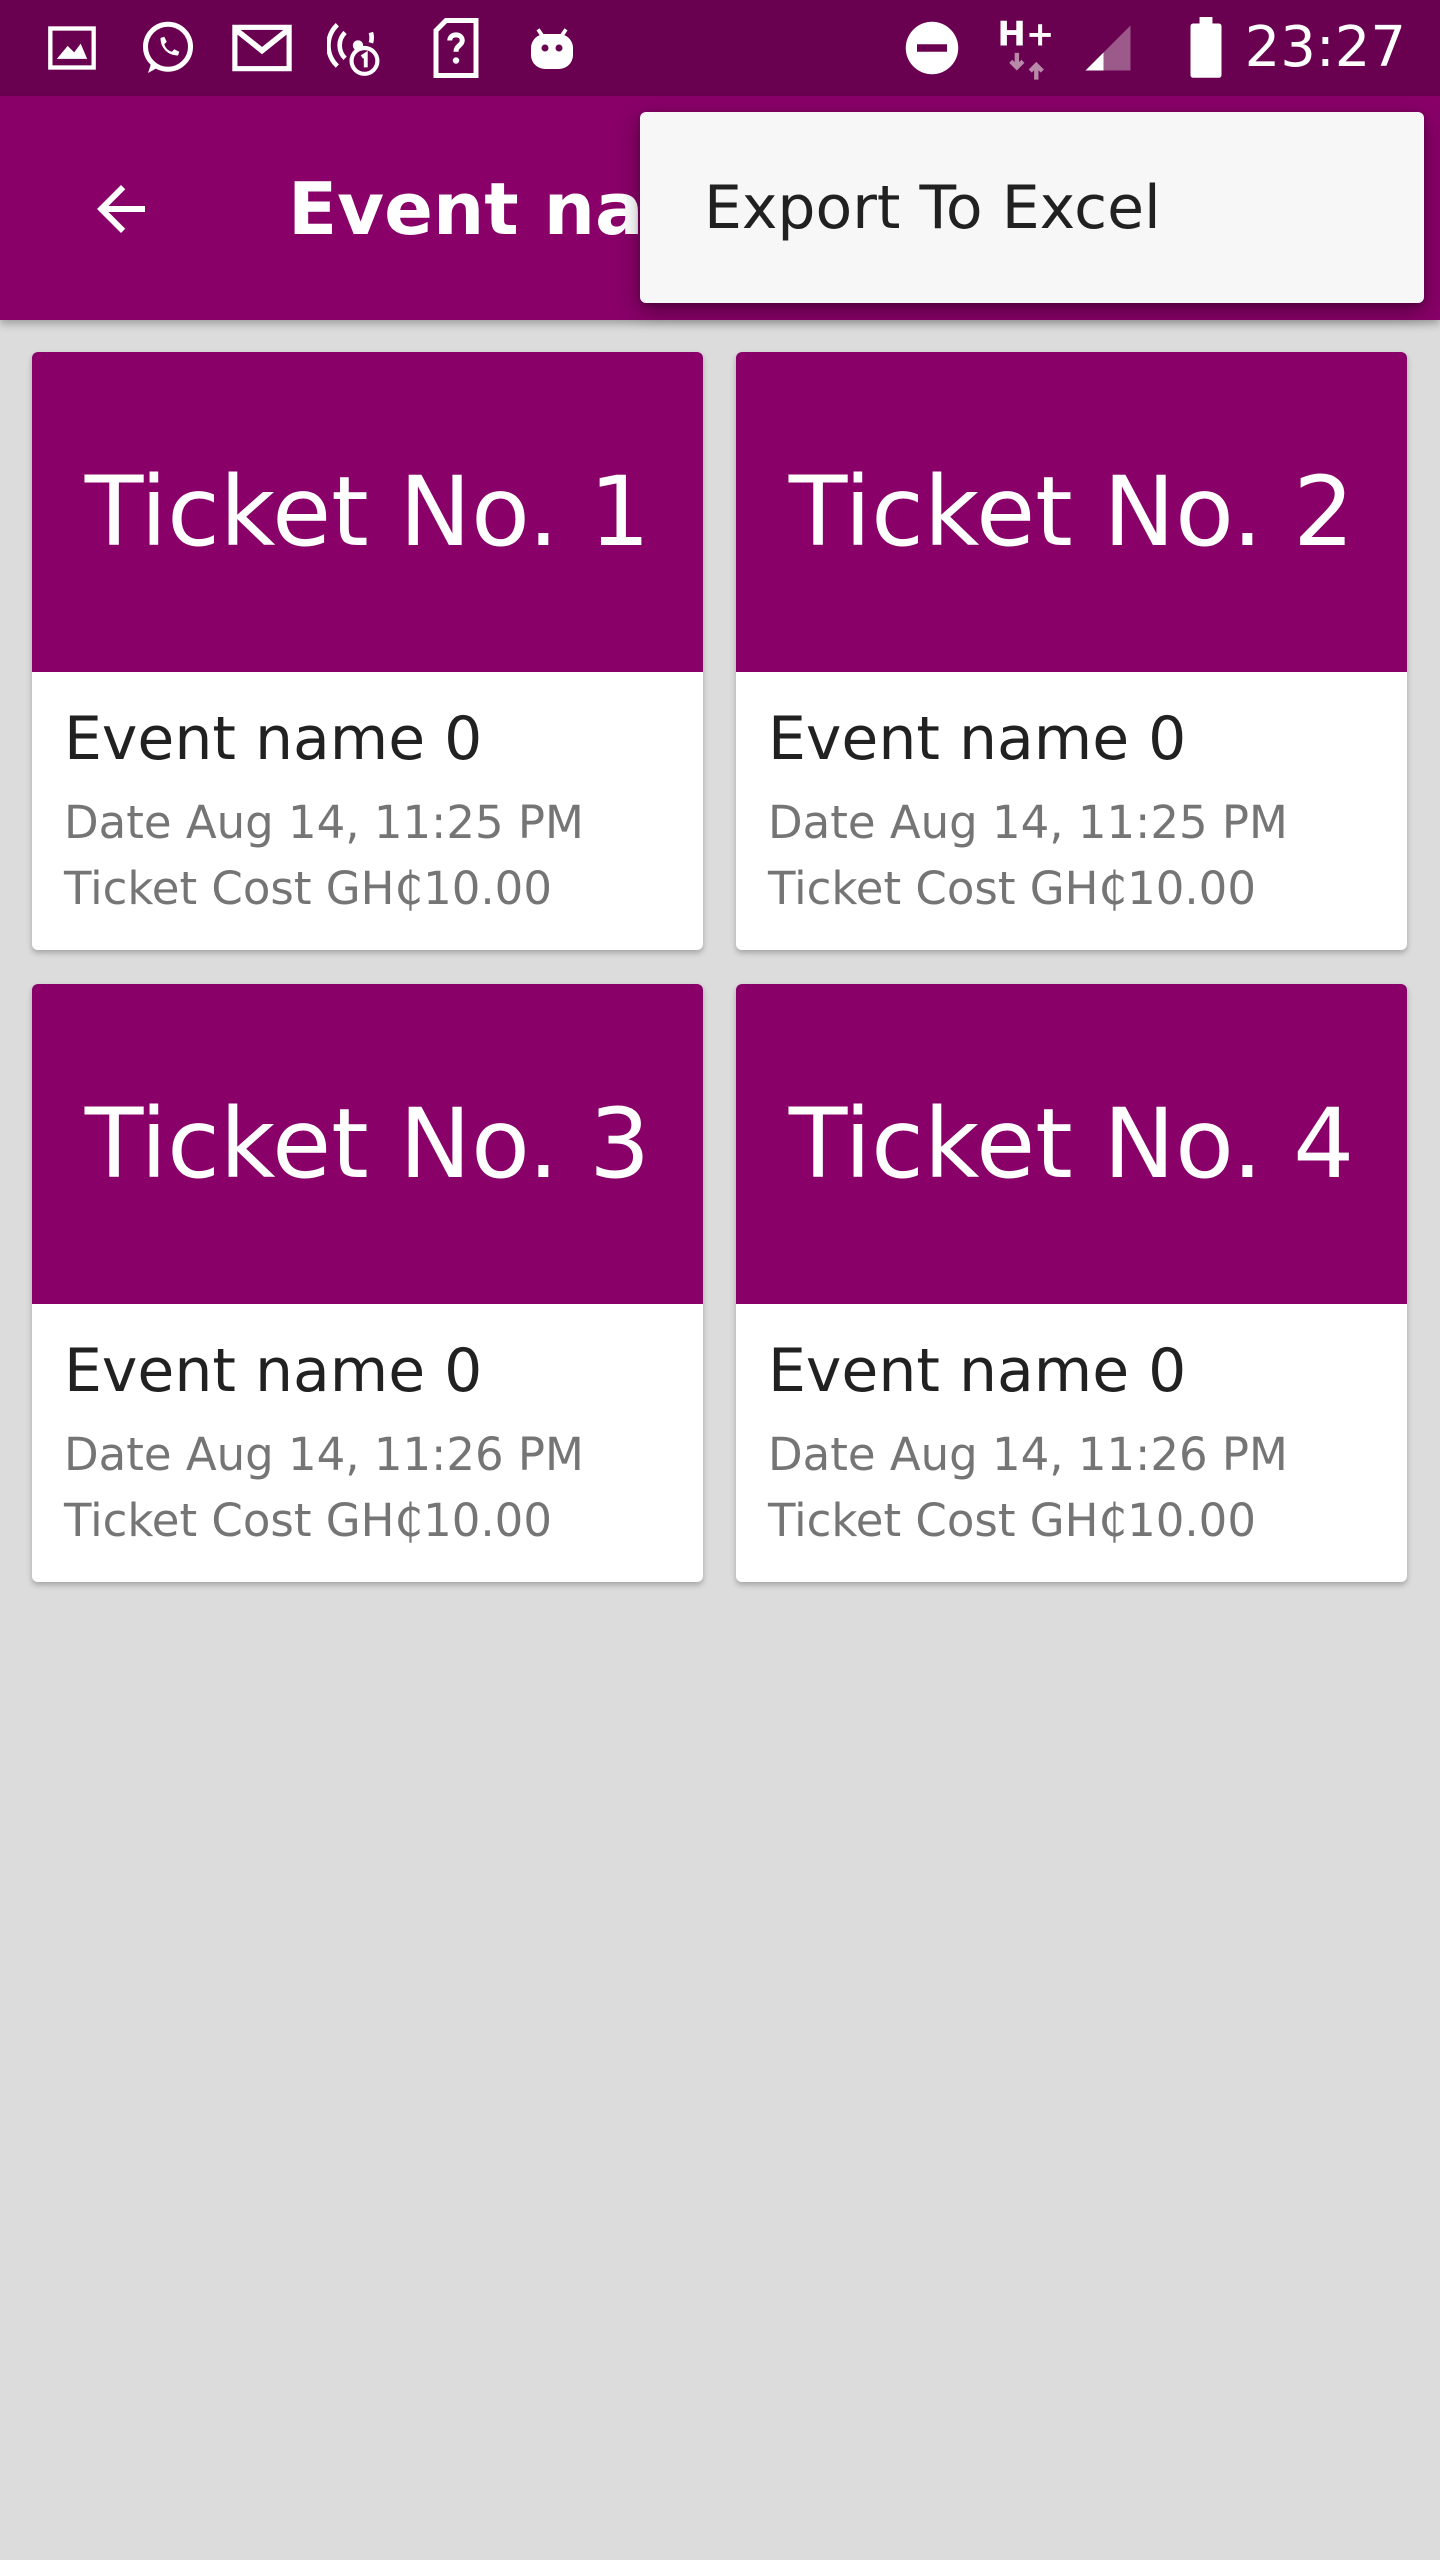  I want to click on back-button, so click(121, 209).